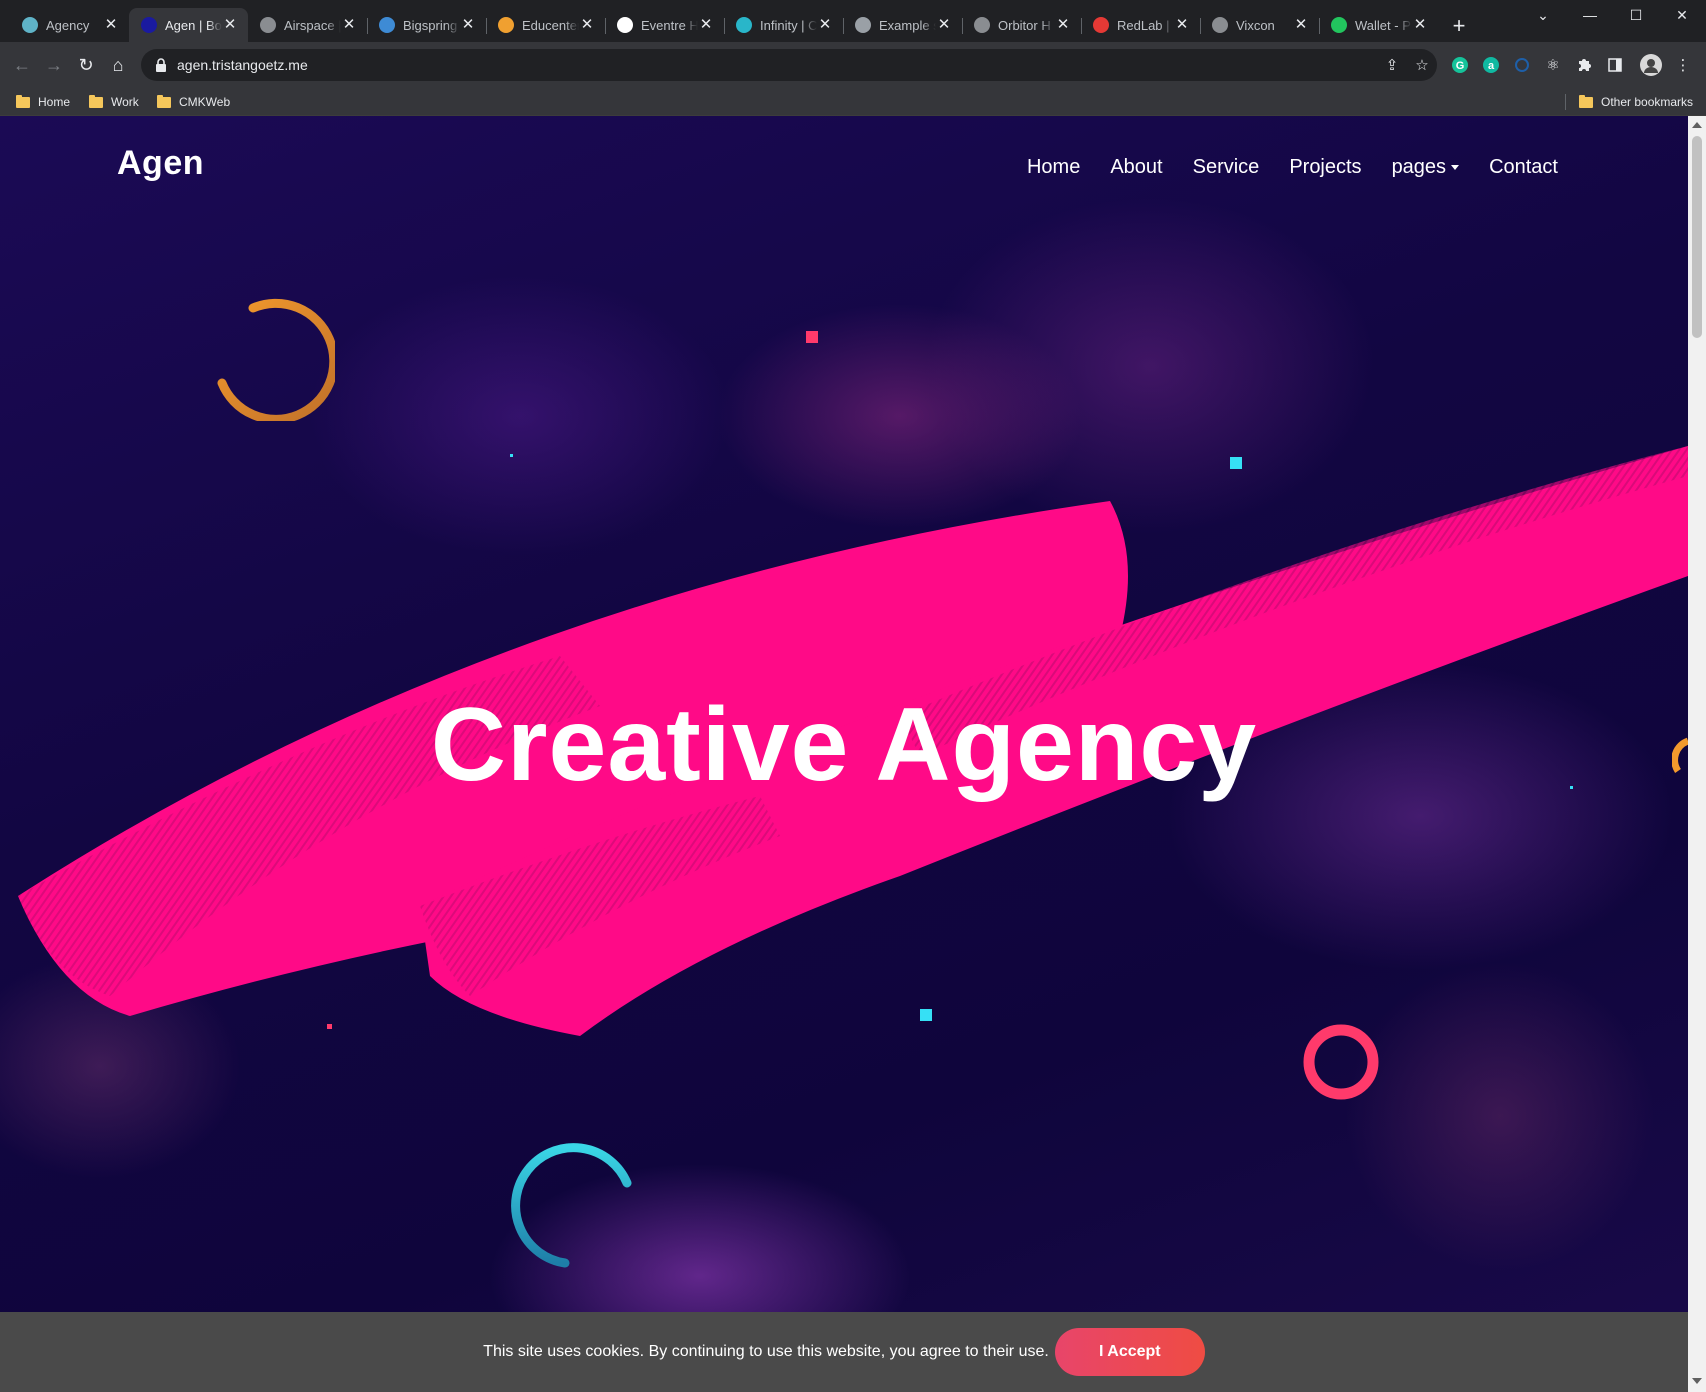 This screenshot has height=1392, width=1706. I want to click on tab-title: Educenter, so click(550, 25).